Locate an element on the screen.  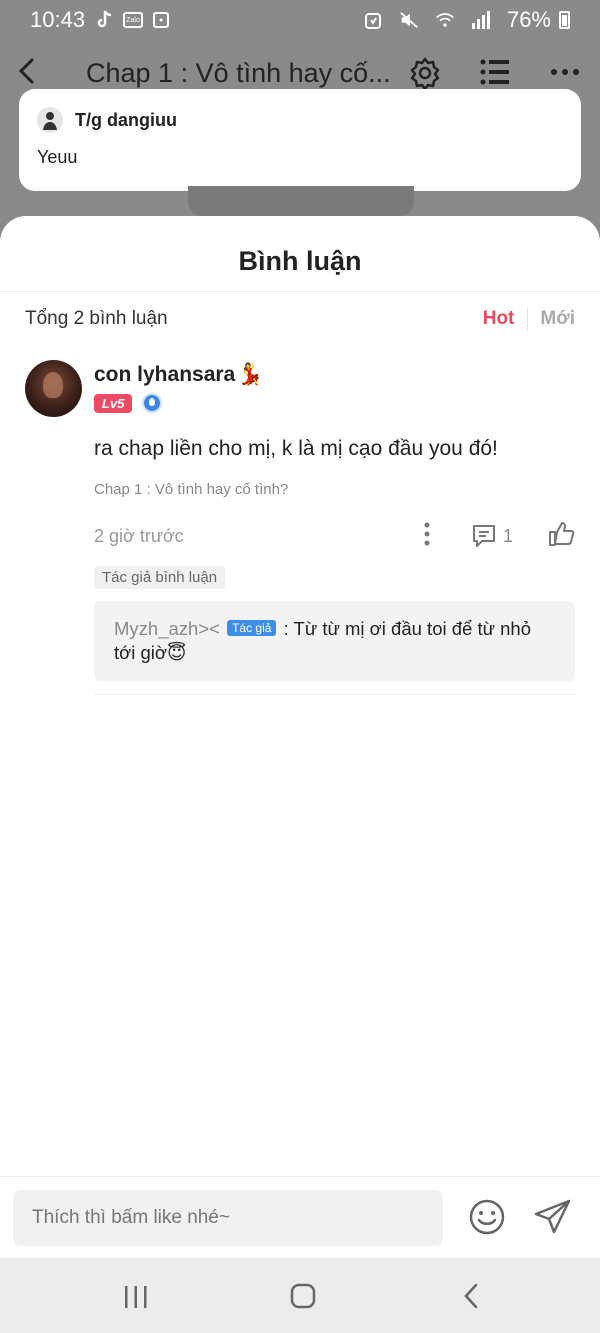
comment-total: Tổng 2 bình luận is located at coordinates (96, 318).